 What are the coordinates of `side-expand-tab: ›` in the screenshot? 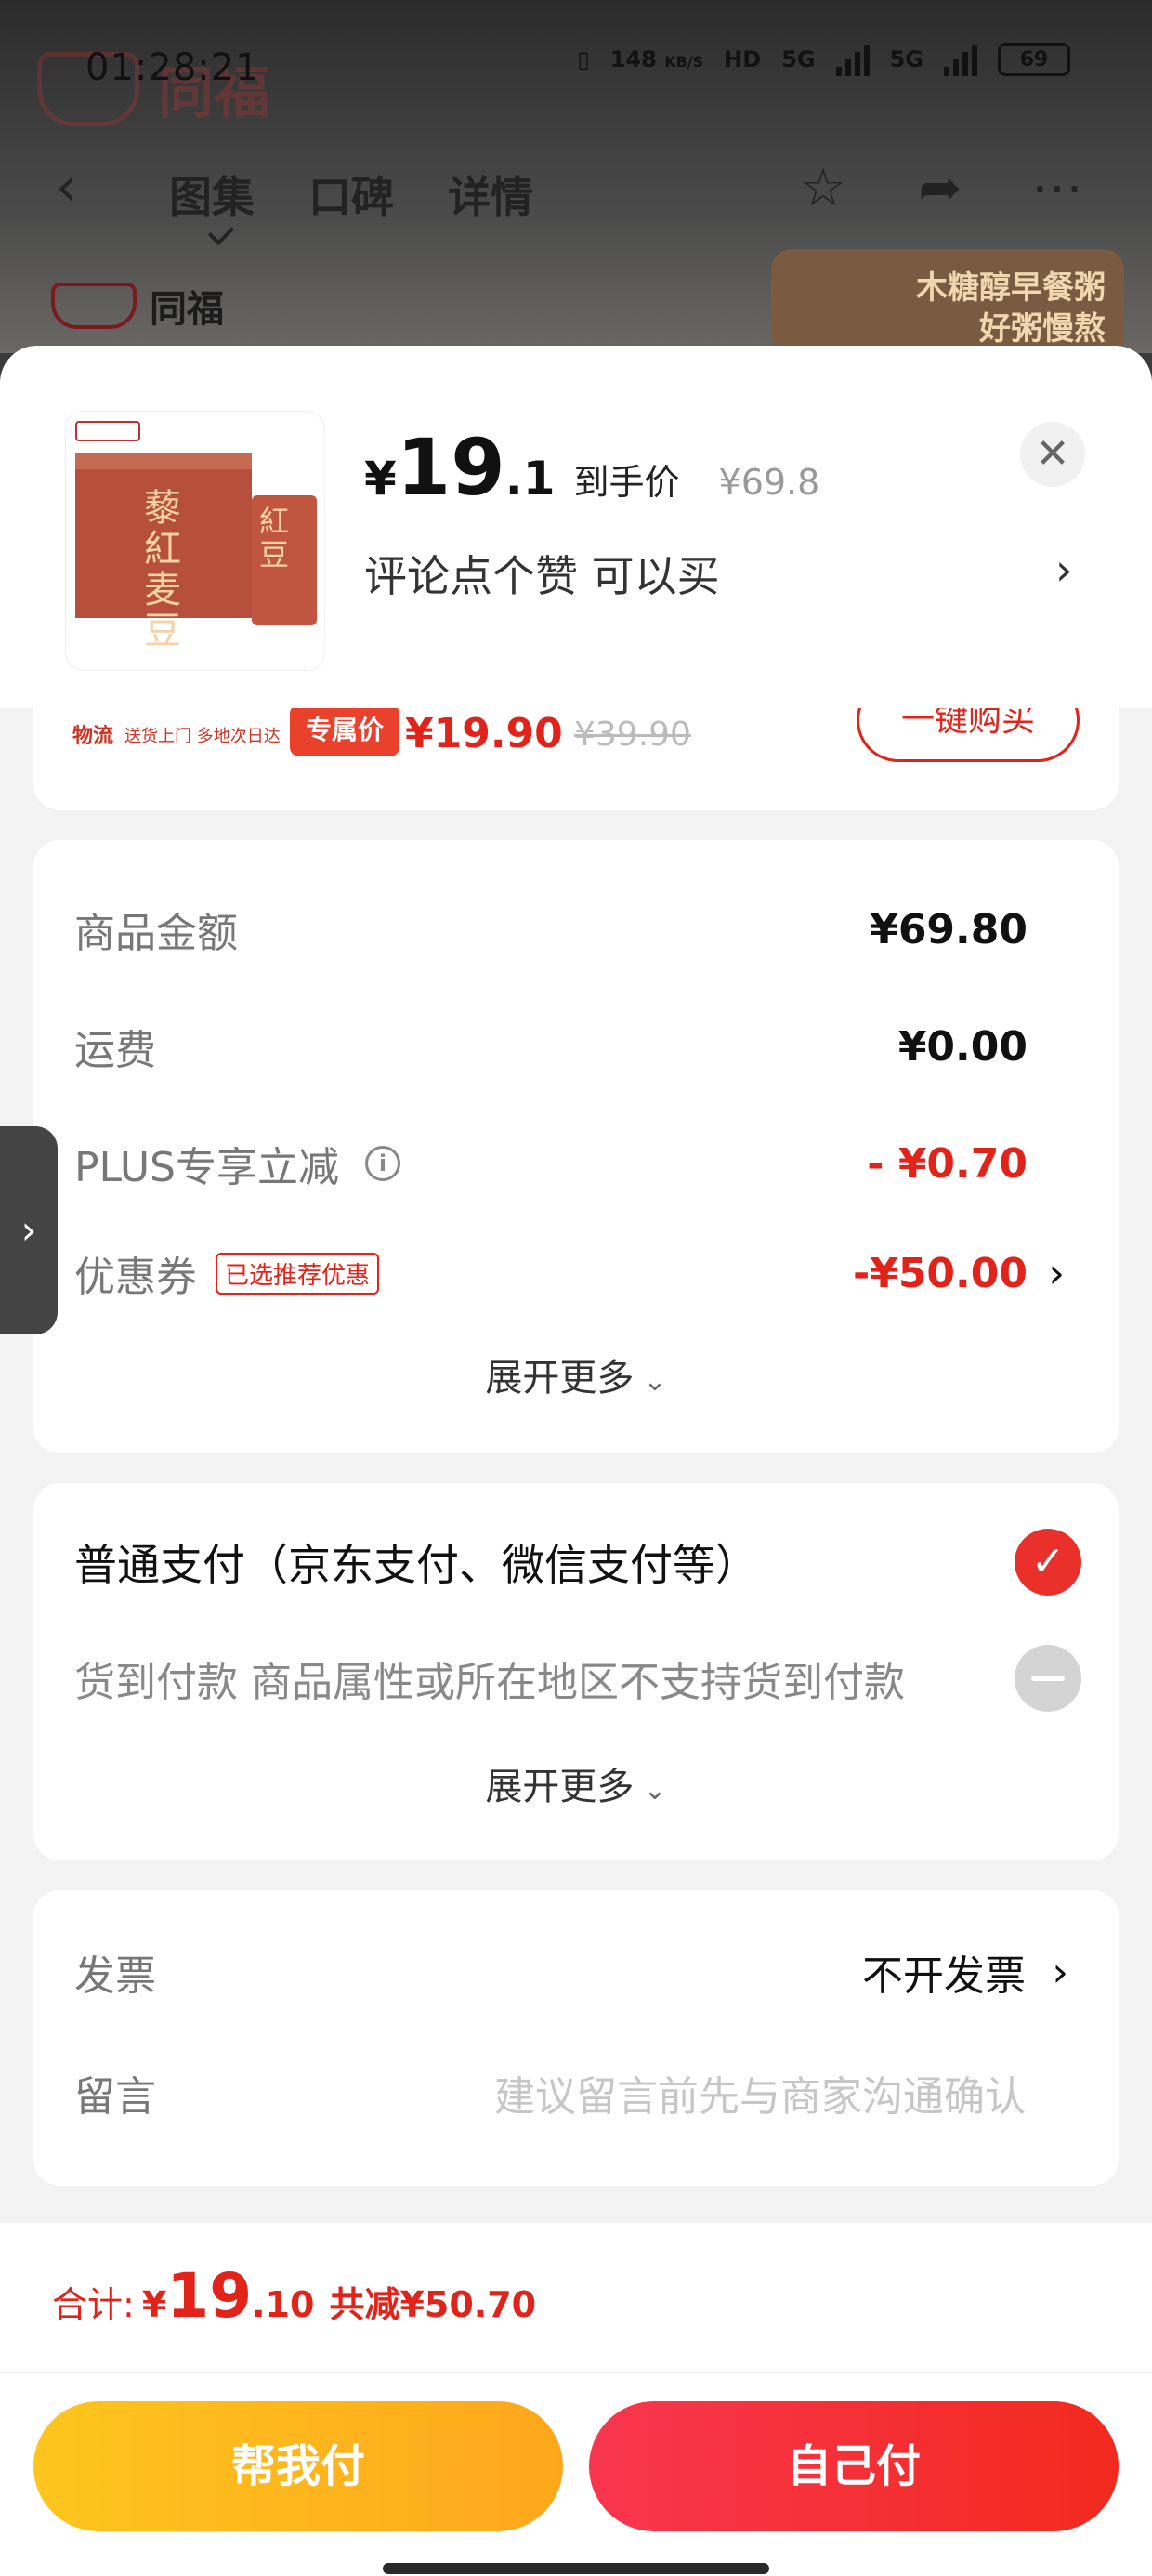 It's located at (29, 1230).